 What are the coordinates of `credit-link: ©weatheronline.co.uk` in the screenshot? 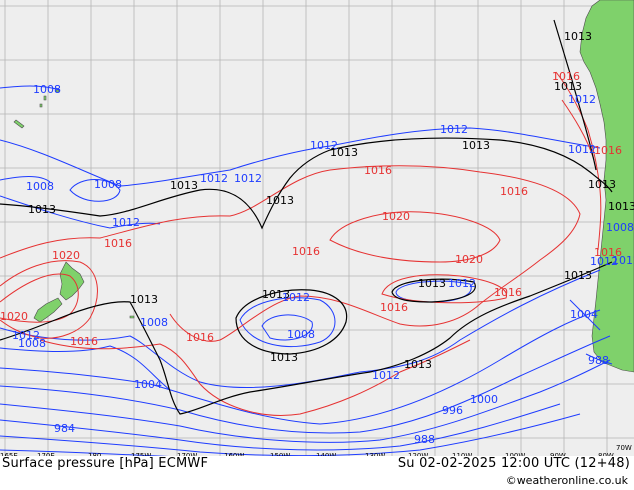 It's located at (567, 480).